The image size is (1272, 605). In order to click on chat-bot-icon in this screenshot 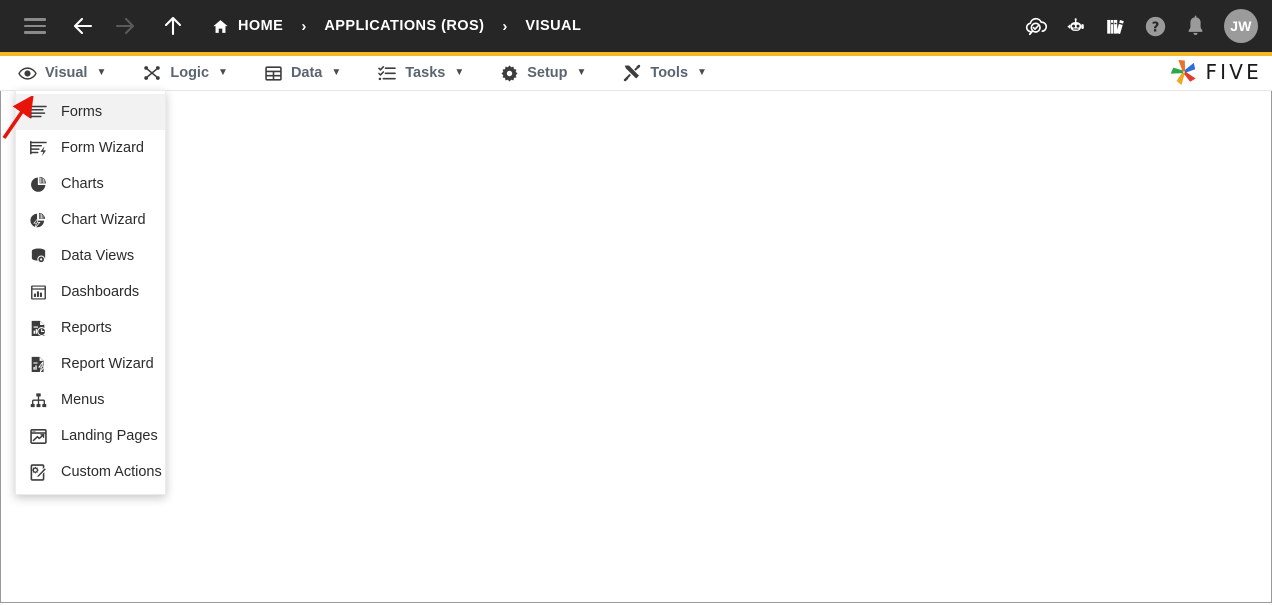, I will do `click(1075, 24)`.